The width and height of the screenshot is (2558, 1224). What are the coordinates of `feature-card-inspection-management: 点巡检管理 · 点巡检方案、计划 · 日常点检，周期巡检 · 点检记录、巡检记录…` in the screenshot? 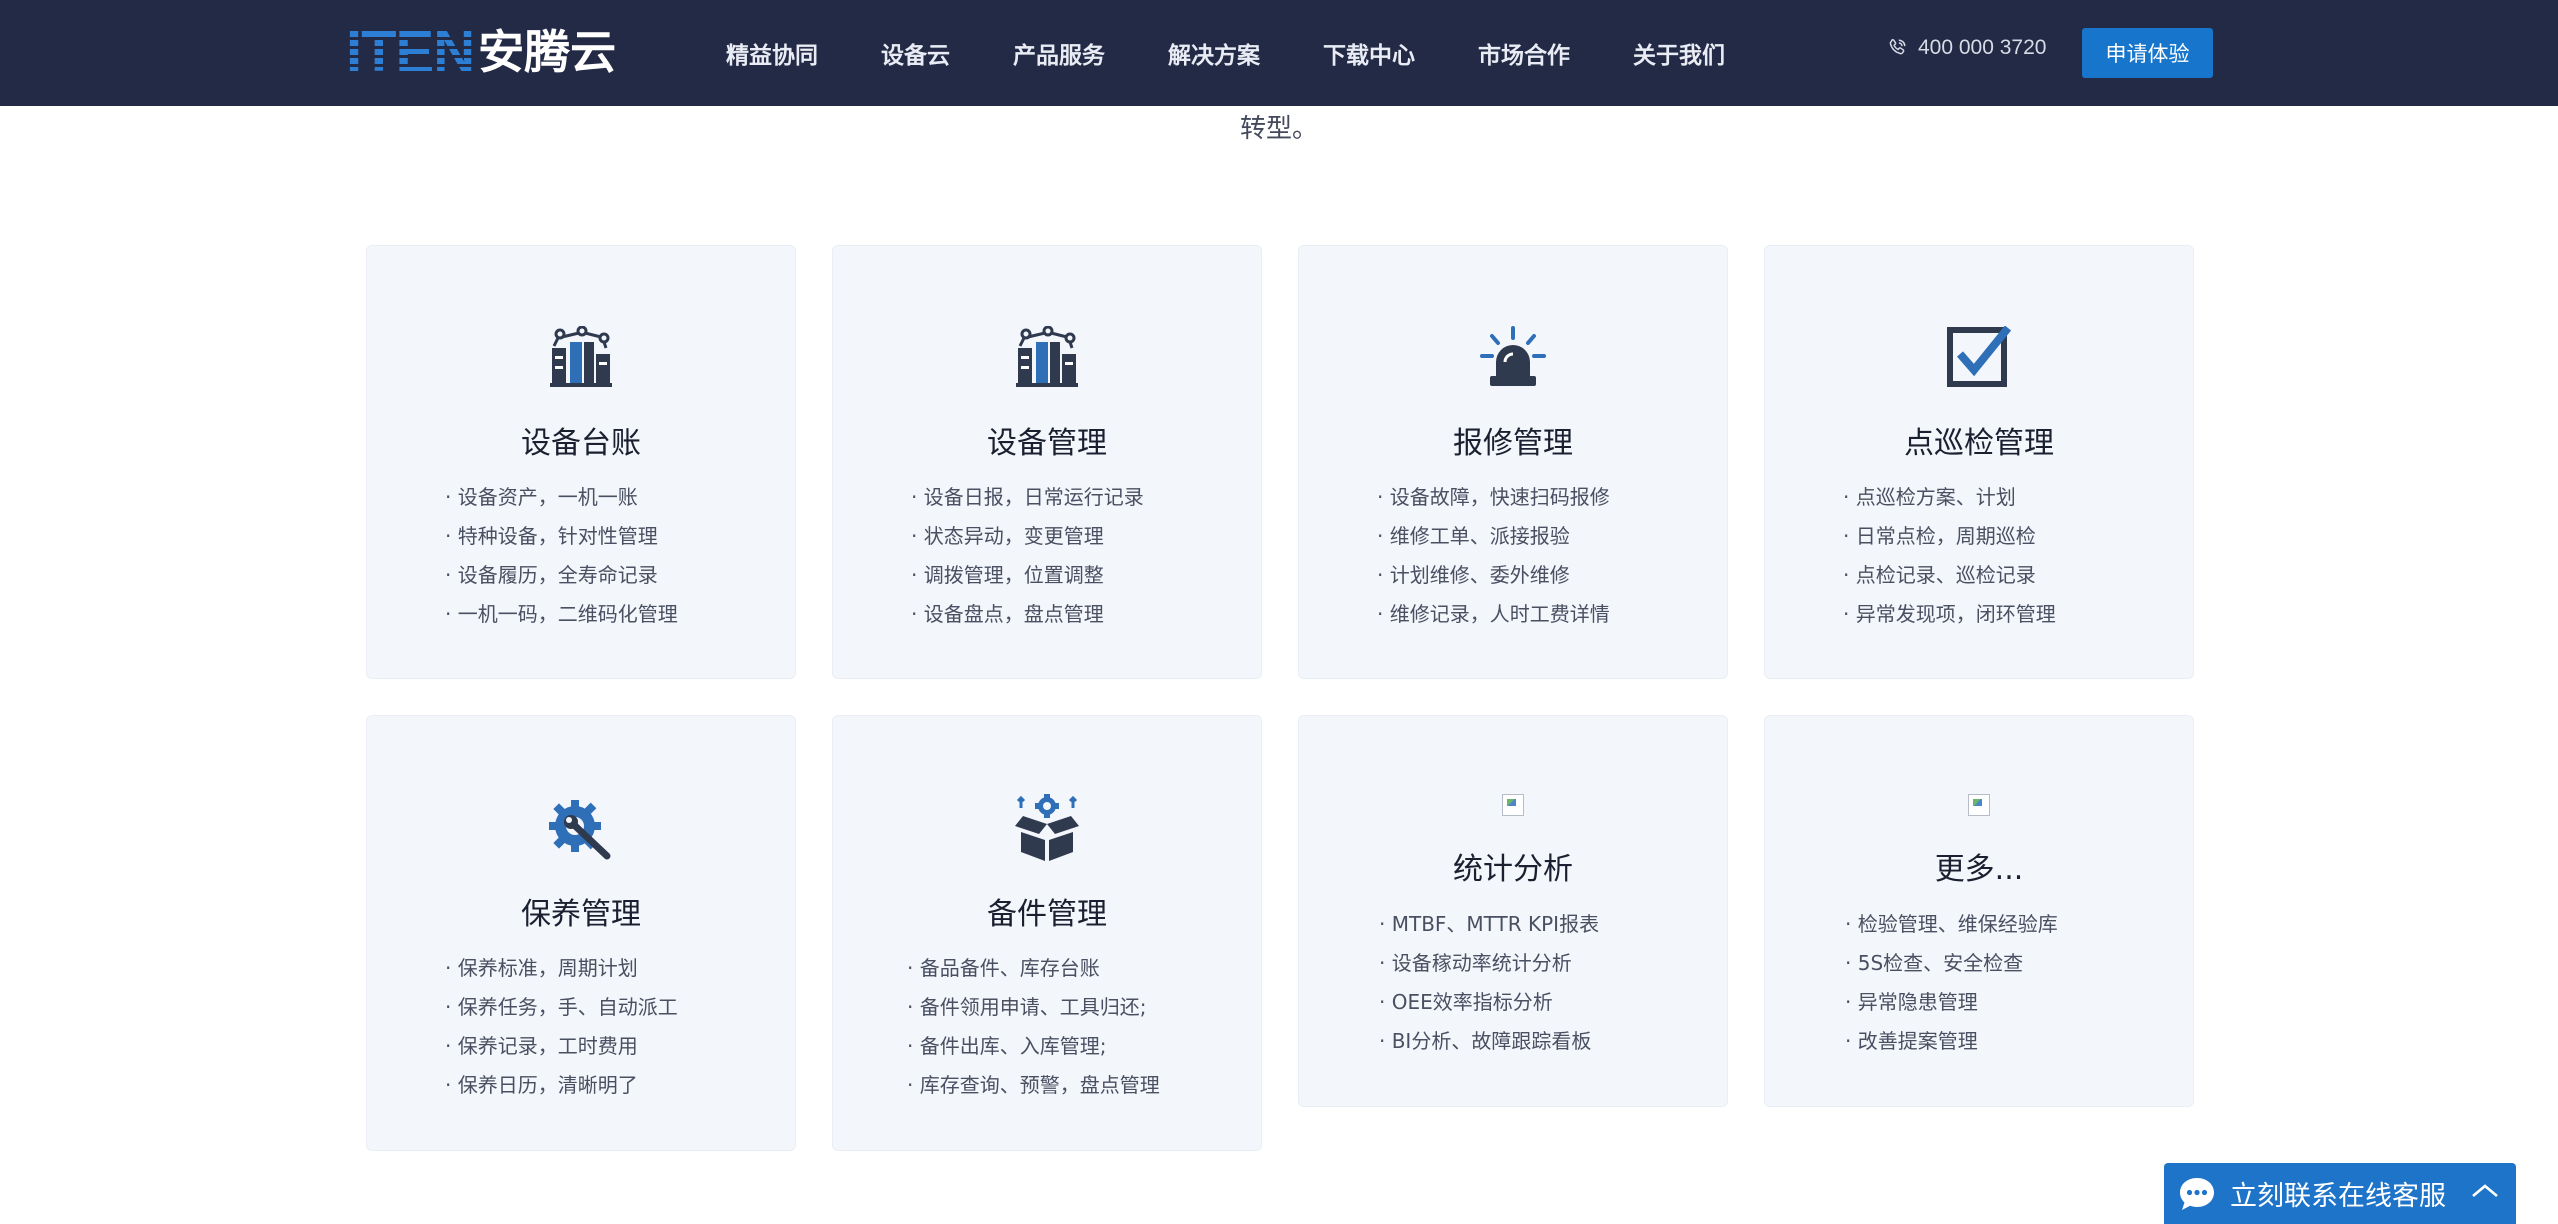 It's located at (1979, 462).